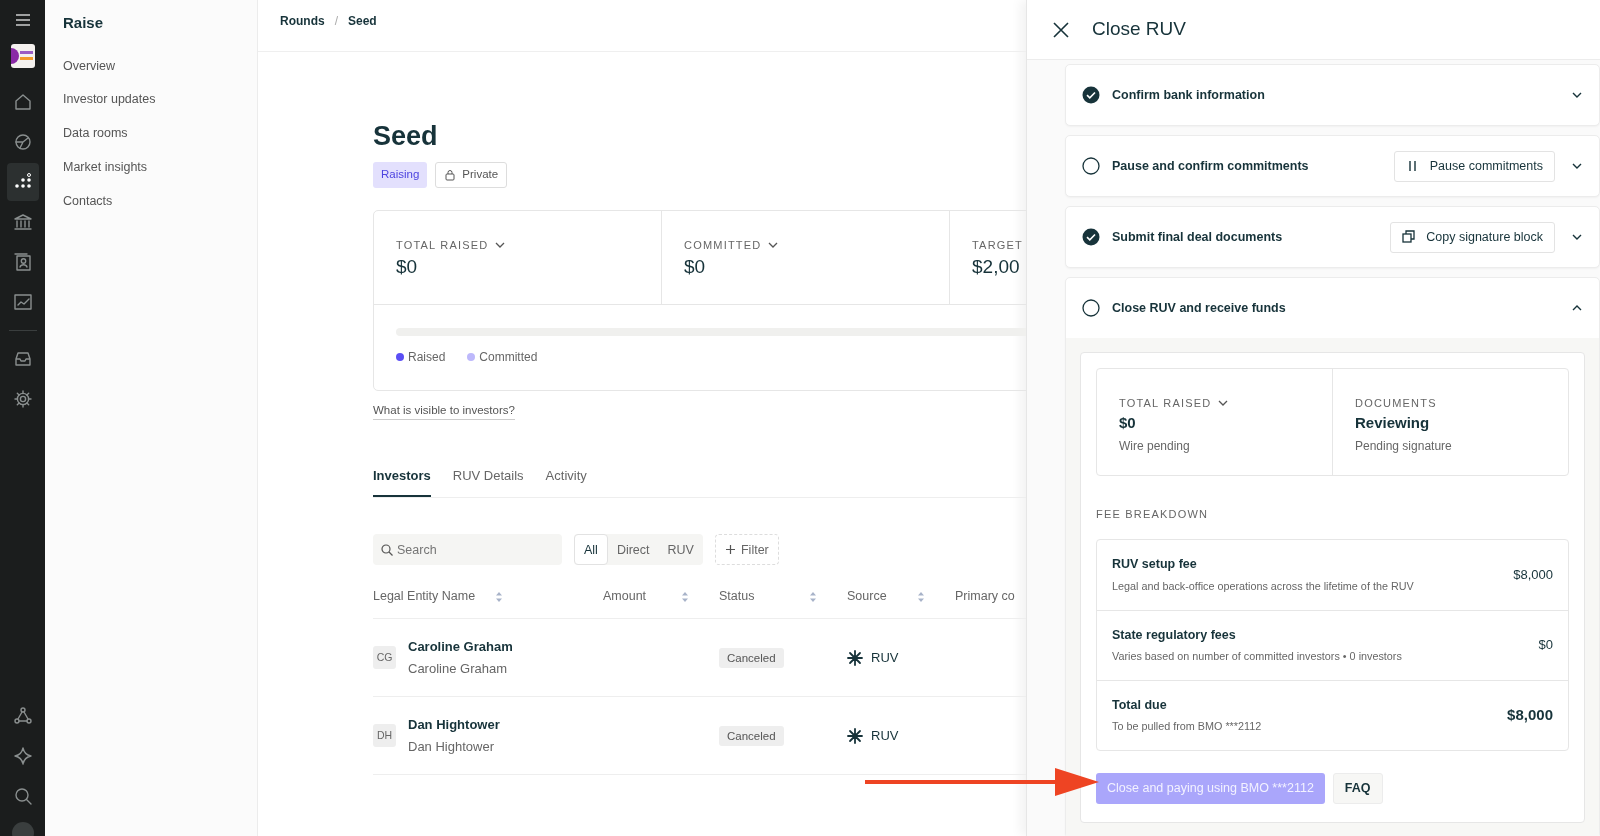 The width and height of the screenshot is (1600, 836). I want to click on initials-avatar: CG, so click(384, 658).